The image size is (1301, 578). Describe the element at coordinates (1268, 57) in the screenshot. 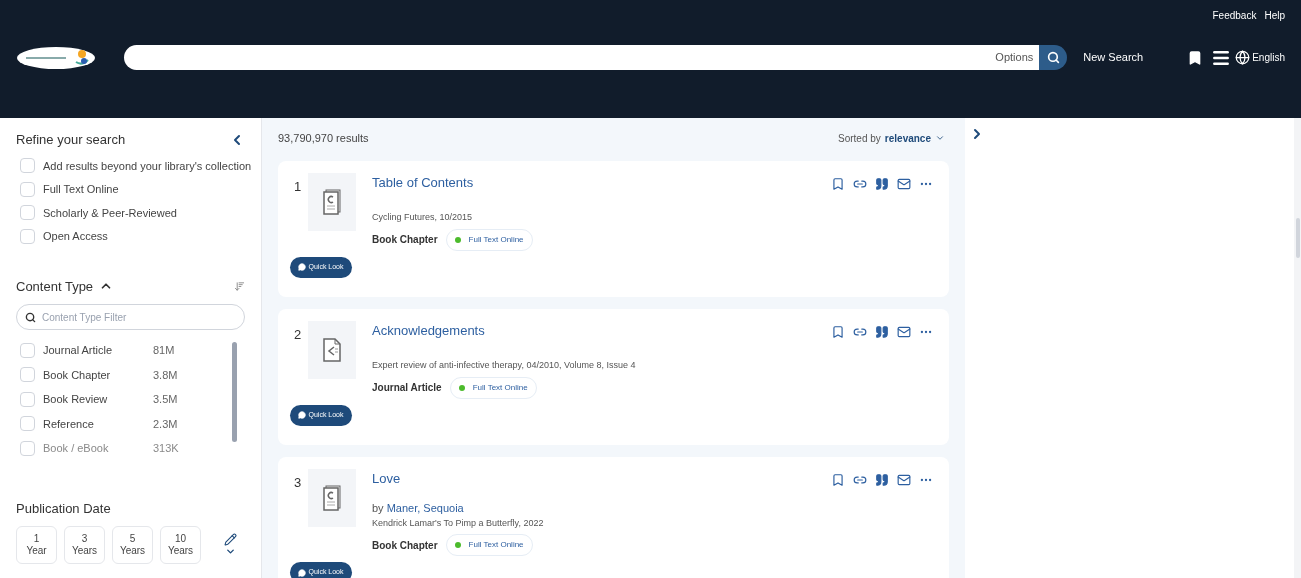

I see `language-selector: English` at that location.